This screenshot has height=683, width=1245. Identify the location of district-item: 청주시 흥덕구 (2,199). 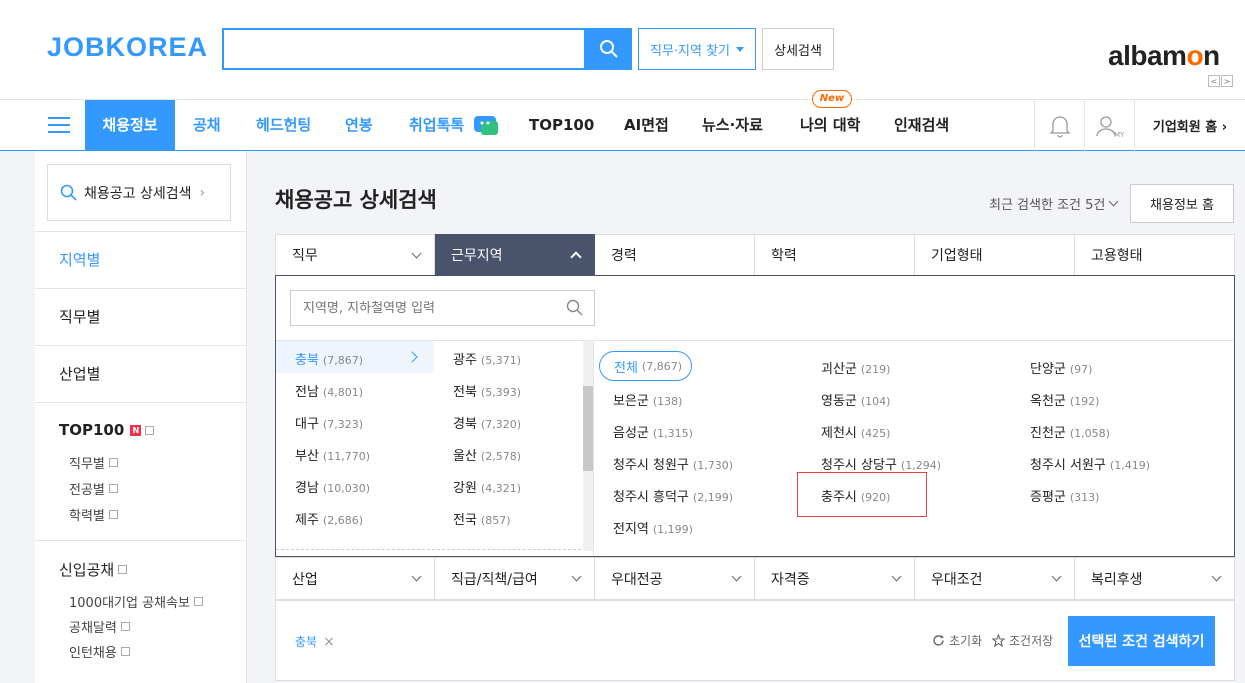
(673, 495).